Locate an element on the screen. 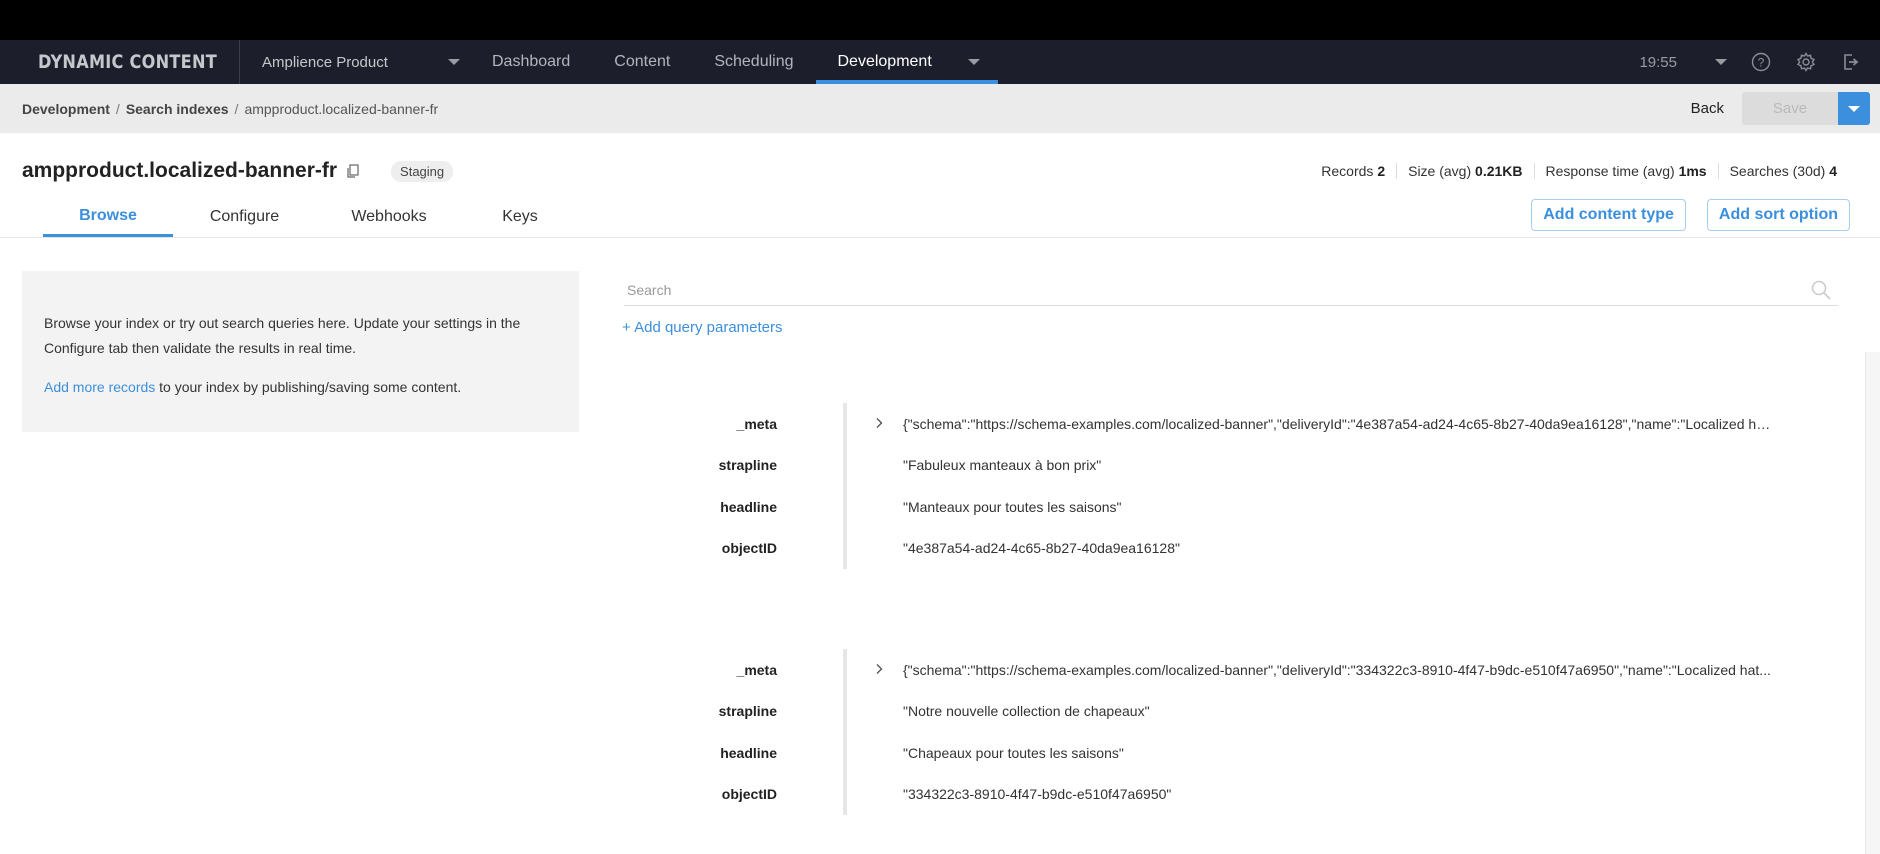 This screenshot has width=1880, height=854. field-value: "4e387a54-ad24-4c65-8b27-40da9ea16128" is located at coordinates (1041, 548).